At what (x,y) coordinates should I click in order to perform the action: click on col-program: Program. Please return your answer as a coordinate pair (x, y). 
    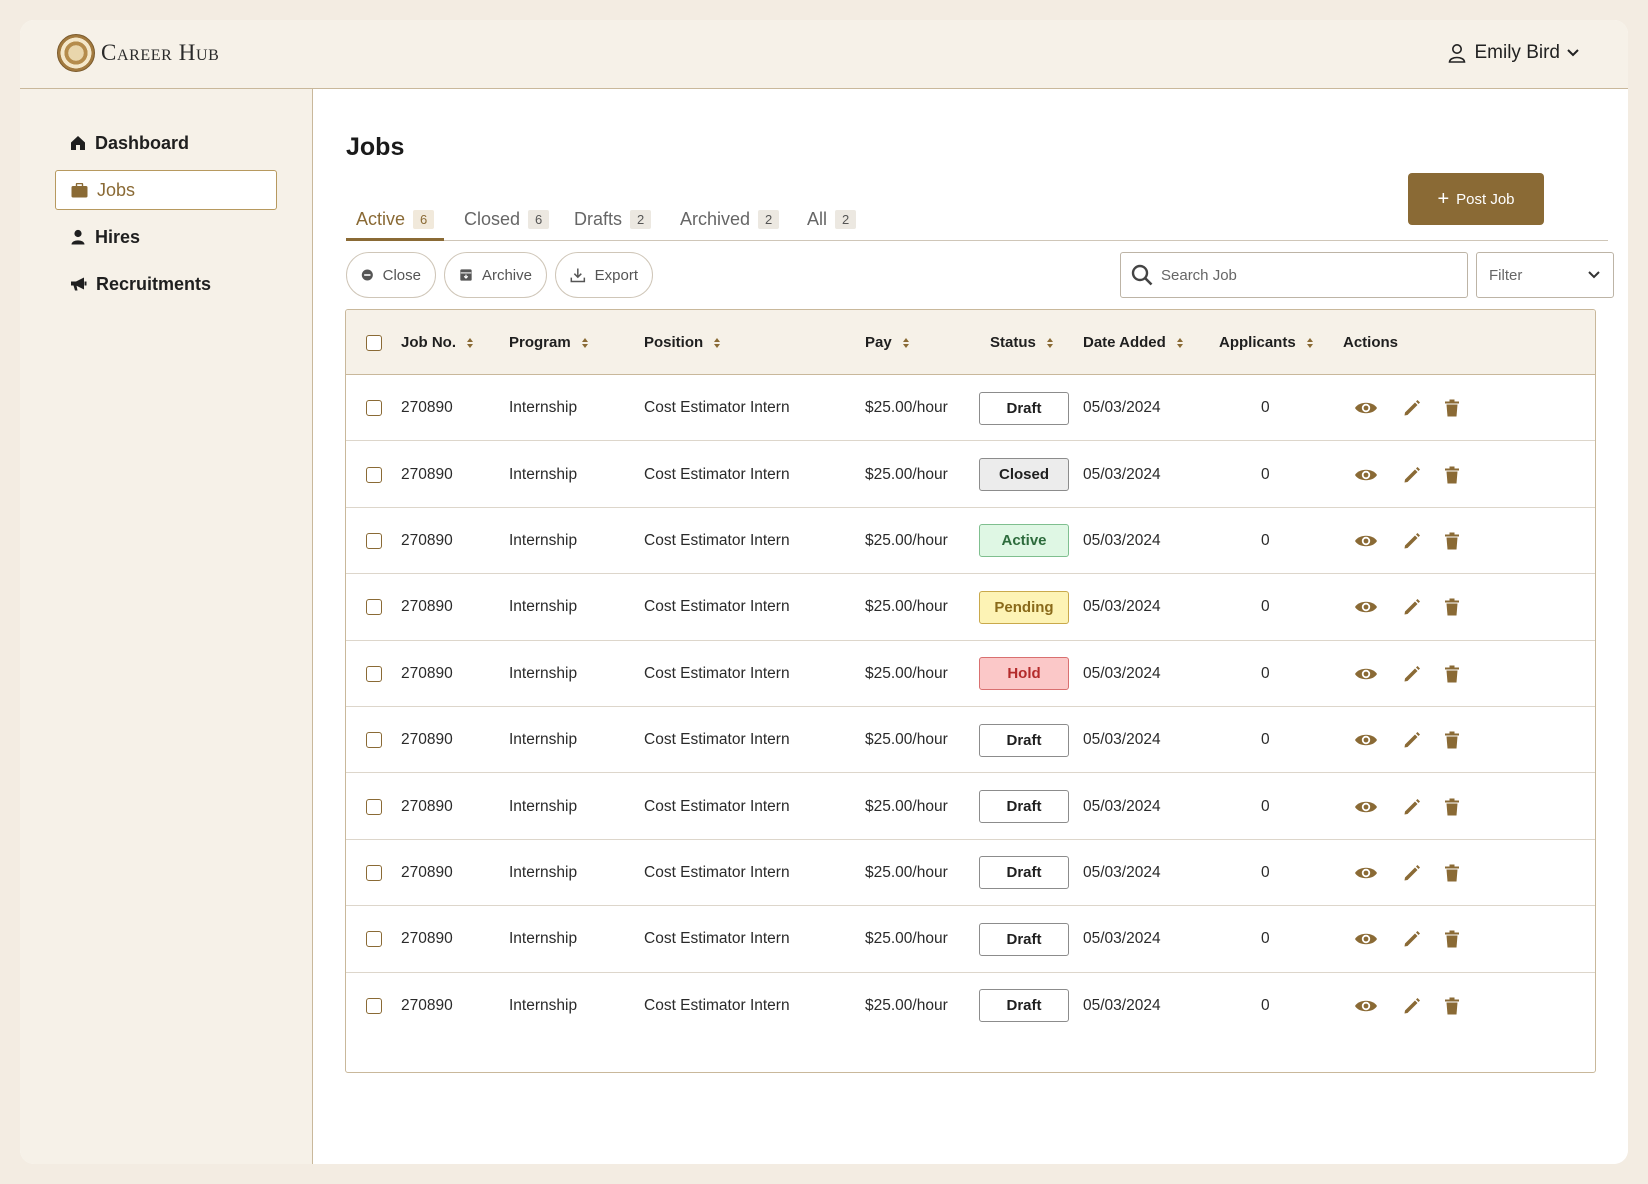
    Looking at the image, I should click on (549, 342).